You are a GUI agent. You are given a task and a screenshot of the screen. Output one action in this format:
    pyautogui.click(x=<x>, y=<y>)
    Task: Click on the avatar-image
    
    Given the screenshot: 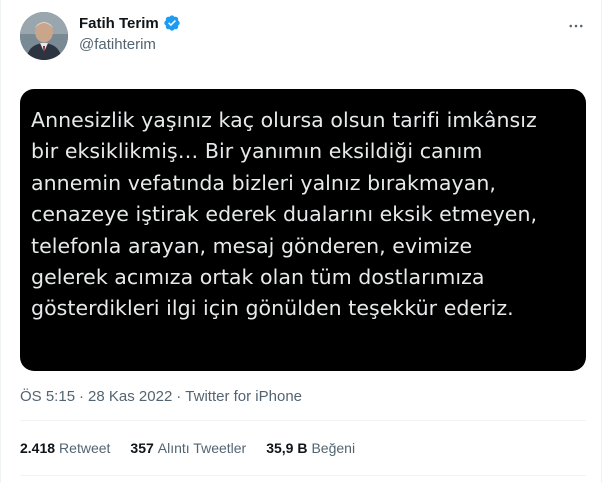 What is the action you would take?
    pyautogui.click(x=44, y=36)
    